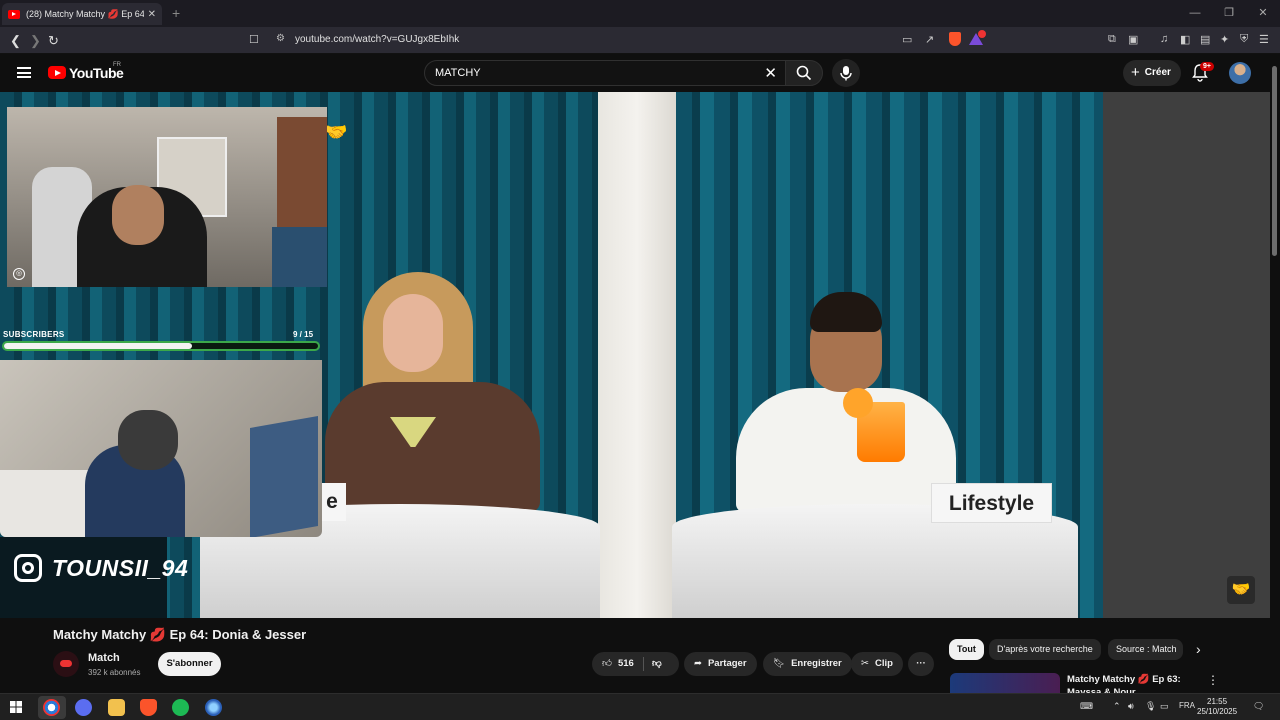  What do you see at coordinates (280, 38) in the screenshot?
I see `site-info-icon: ⚙` at bounding box center [280, 38].